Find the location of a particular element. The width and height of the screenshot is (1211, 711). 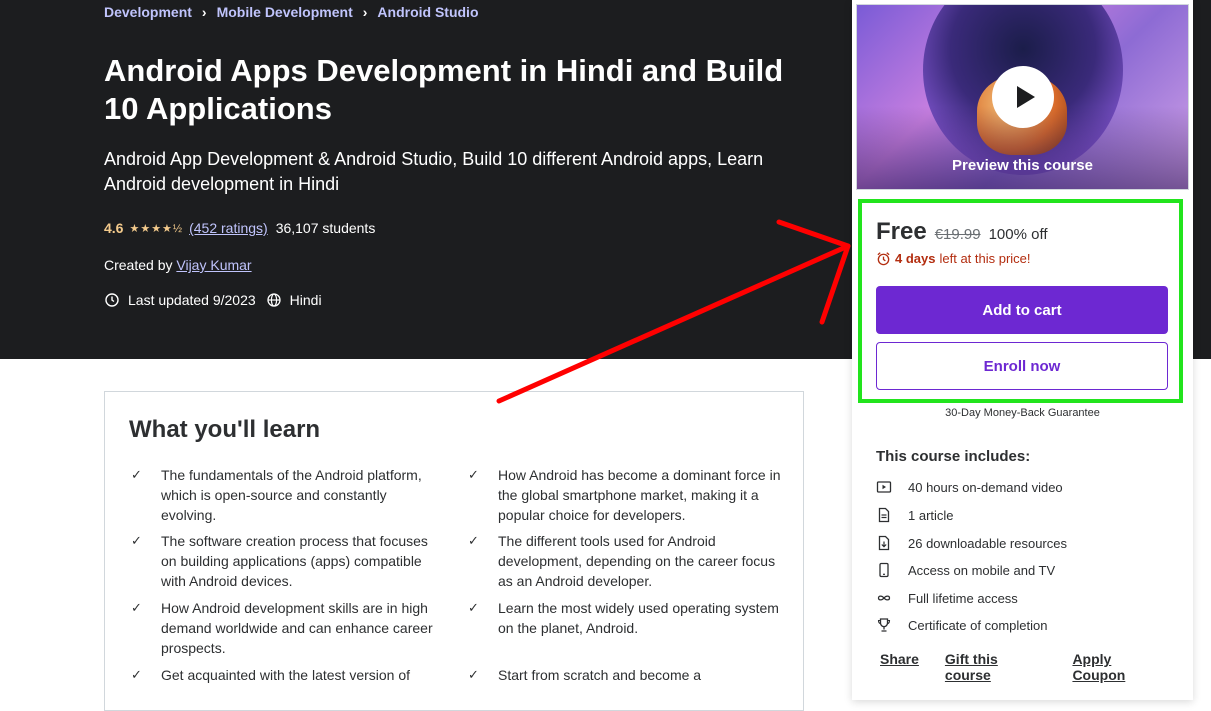

add-to-cart-button: Add to cart is located at coordinates (1022, 310).